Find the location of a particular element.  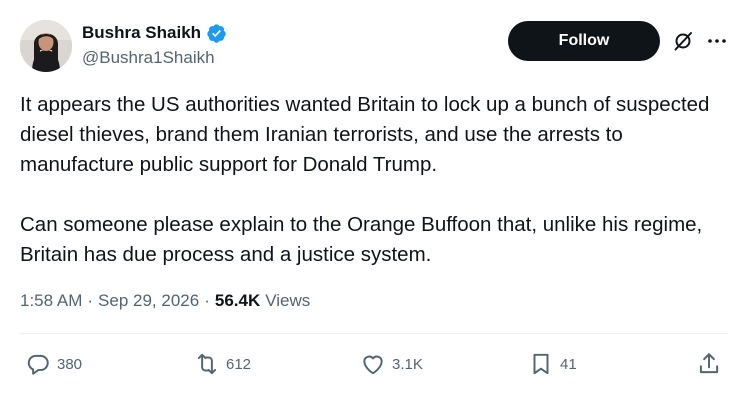

bookmark-button: 41 is located at coordinates (552, 364).